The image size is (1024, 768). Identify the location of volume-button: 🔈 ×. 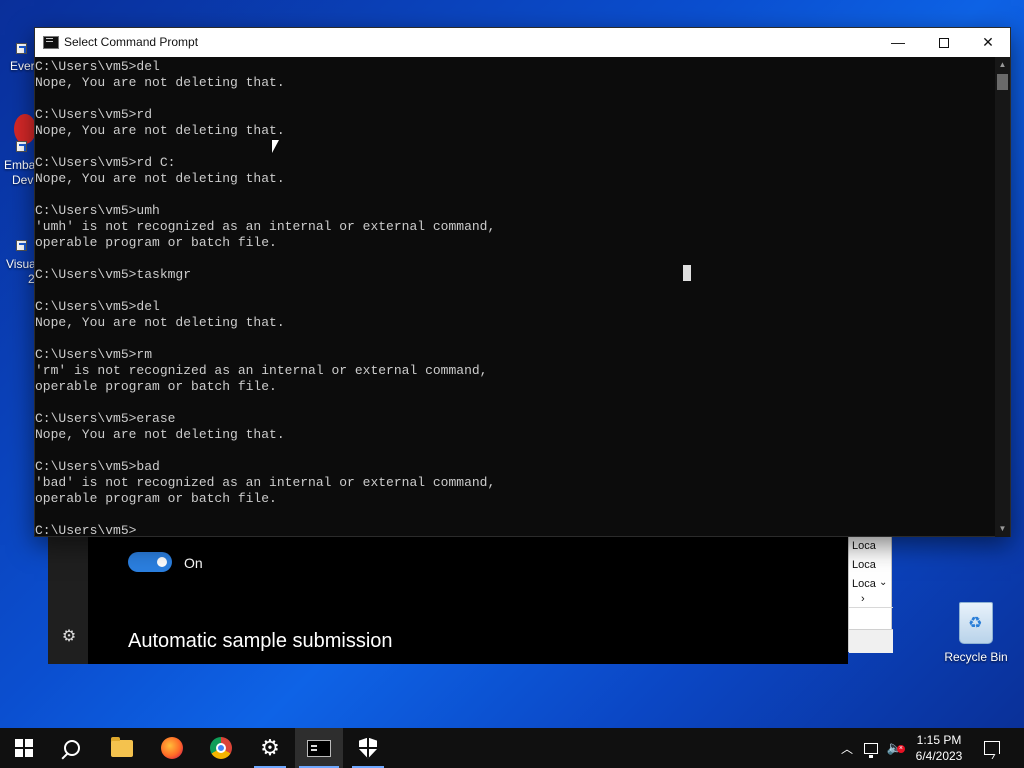
(895, 748).